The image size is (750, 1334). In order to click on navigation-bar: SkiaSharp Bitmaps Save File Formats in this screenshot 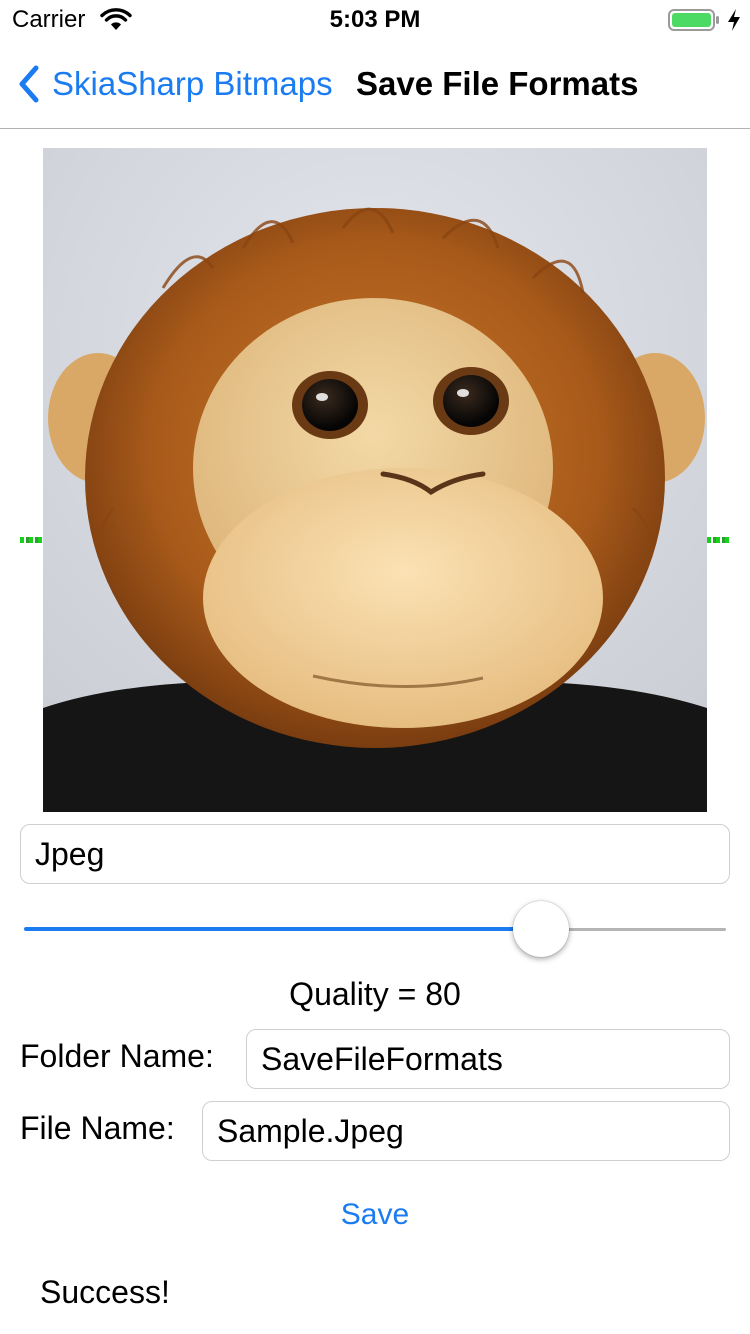, I will do `click(375, 84)`.